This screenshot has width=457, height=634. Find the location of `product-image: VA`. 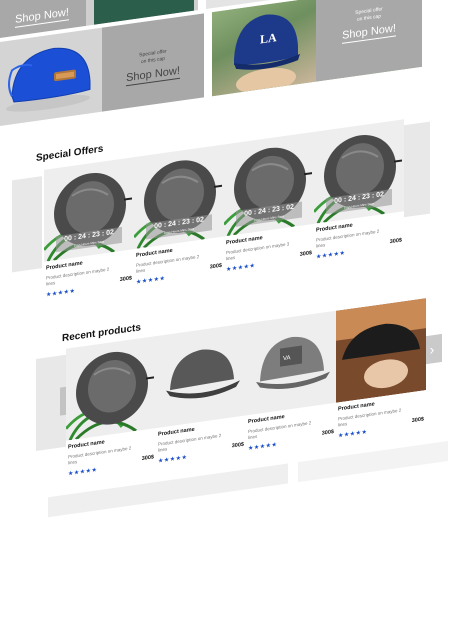

product-image: VA is located at coordinates (291, 363).